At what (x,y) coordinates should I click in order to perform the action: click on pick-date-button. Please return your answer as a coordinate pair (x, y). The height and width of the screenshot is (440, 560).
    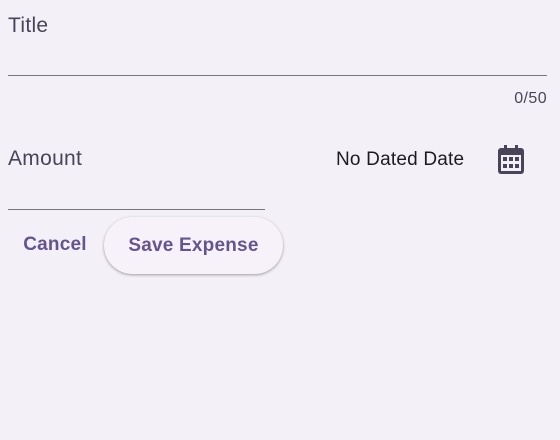
    Looking at the image, I should click on (511, 160).